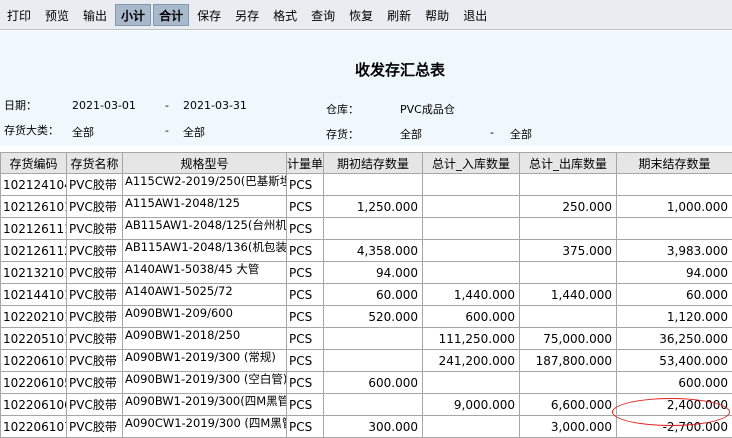 Image resolution: width=732 pixels, height=438 pixels. Describe the element at coordinates (471, 163) in the screenshot. I see `column-header: 总计_入库数量` at that location.